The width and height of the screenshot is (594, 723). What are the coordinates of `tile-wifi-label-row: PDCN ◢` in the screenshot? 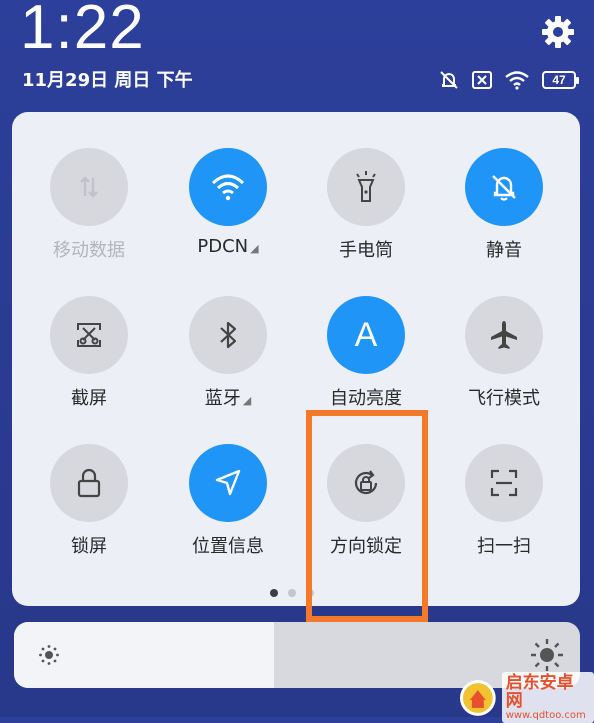 It's located at (228, 246).